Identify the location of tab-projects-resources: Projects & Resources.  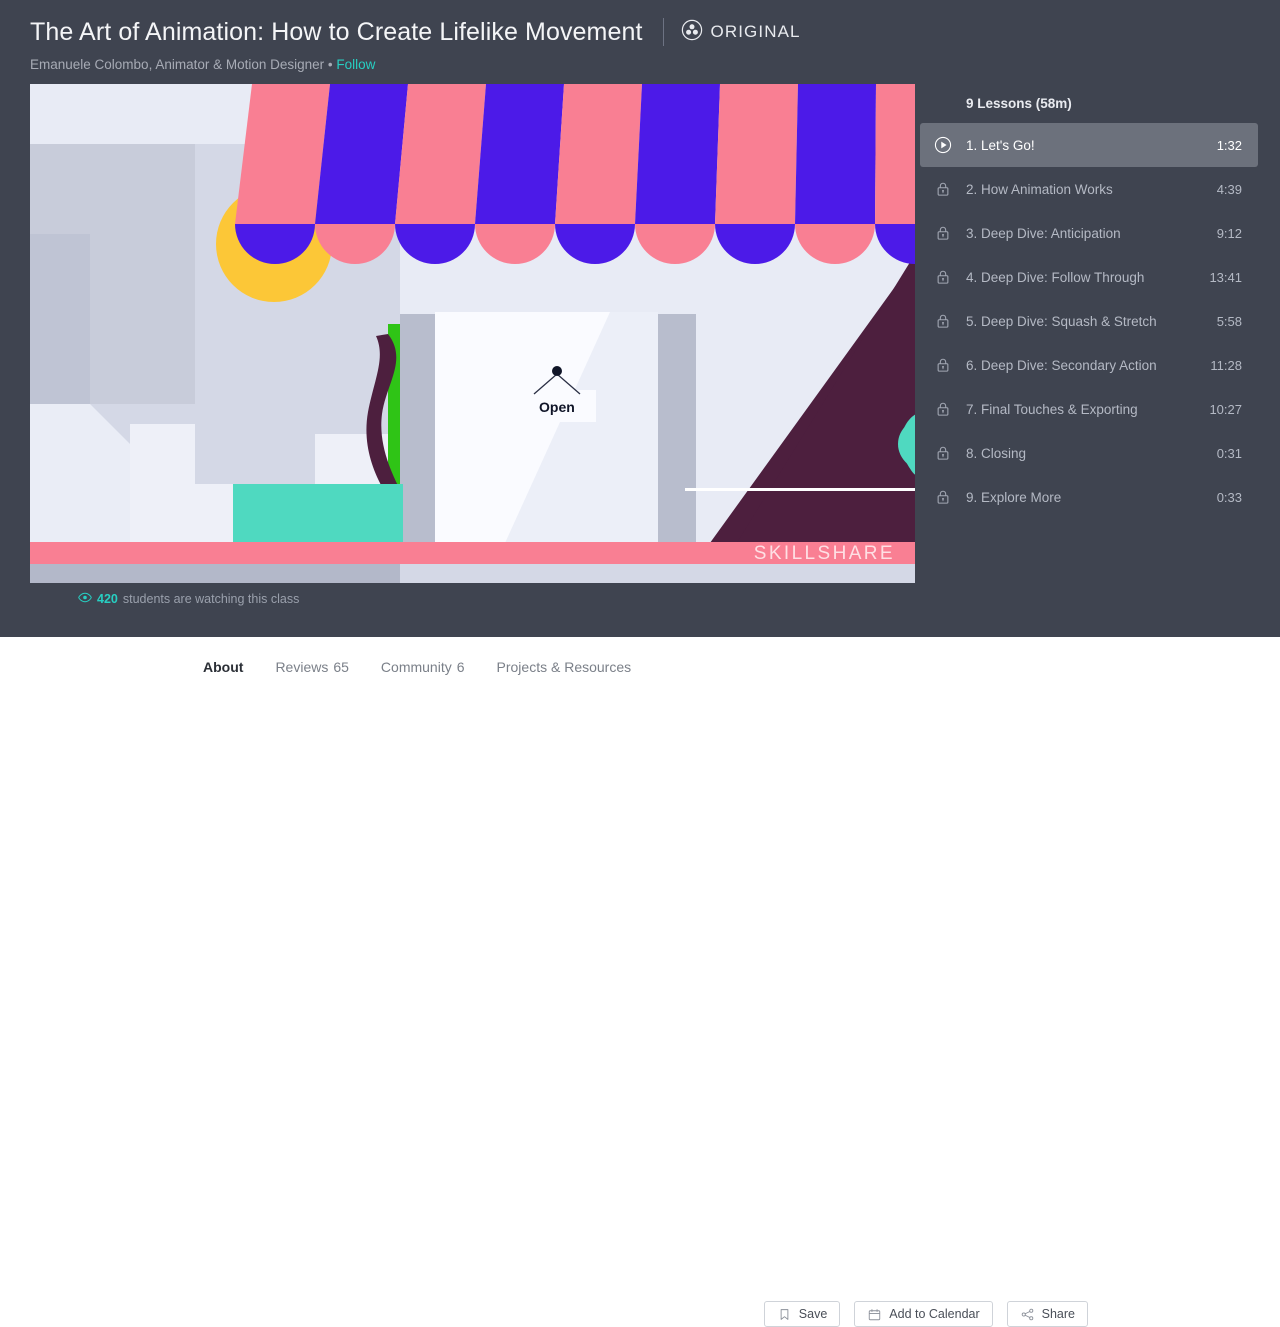
(564, 667).